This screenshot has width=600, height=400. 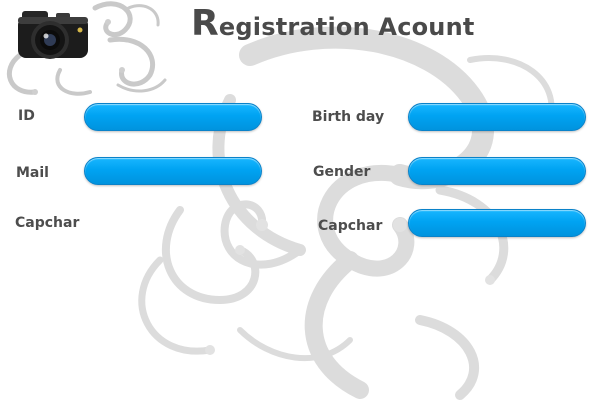 What do you see at coordinates (173, 117) in the screenshot?
I see `id-input` at bounding box center [173, 117].